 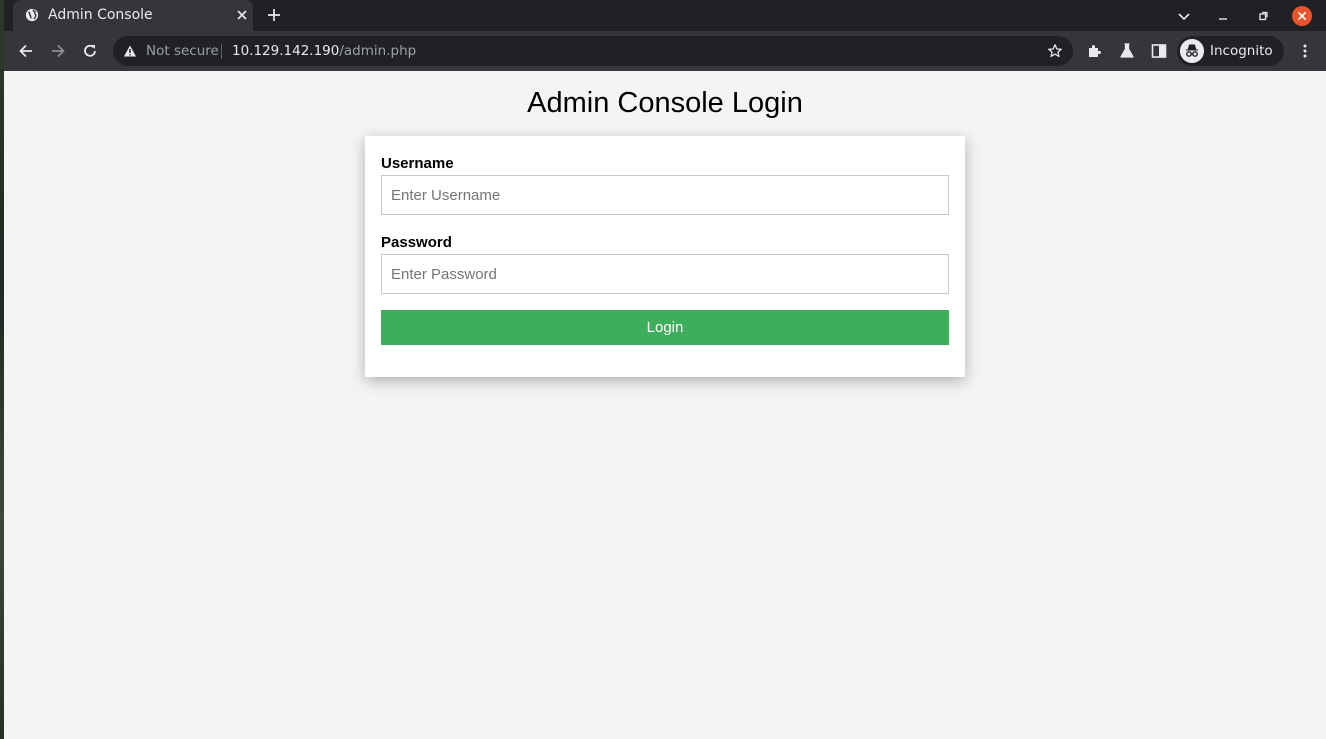 What do you see at coordinates (221, 51) in the screenshot?
I see `address-divider` at bounding box center [221, 51].